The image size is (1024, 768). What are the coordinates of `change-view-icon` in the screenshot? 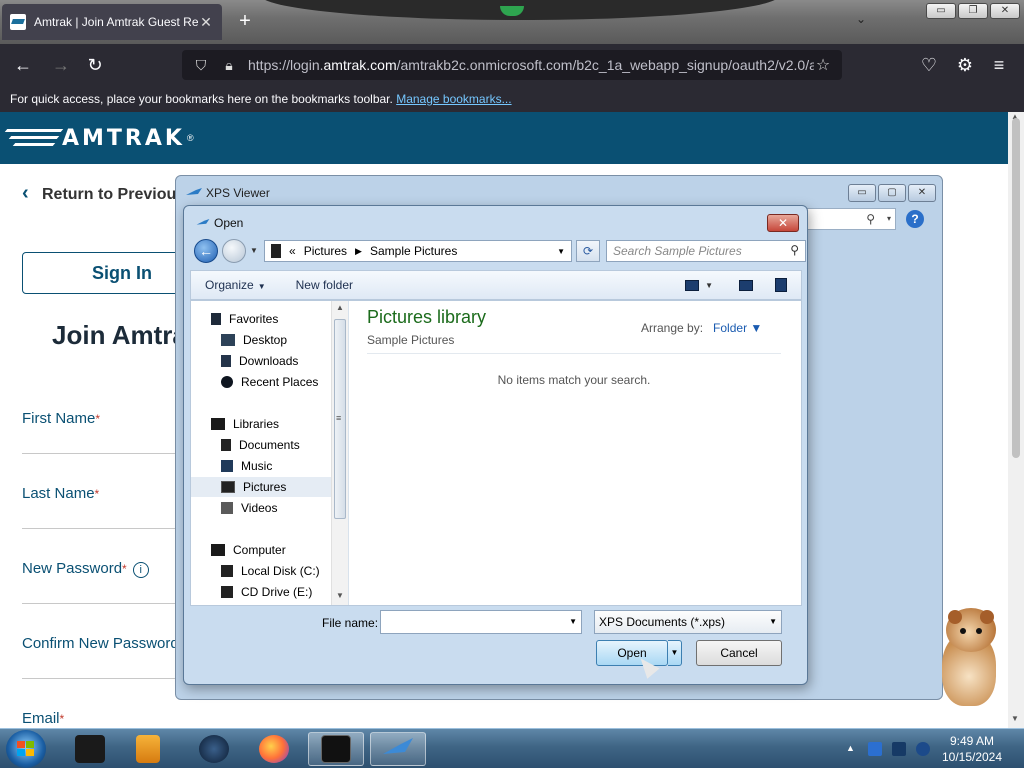 It's located at (692, 285).